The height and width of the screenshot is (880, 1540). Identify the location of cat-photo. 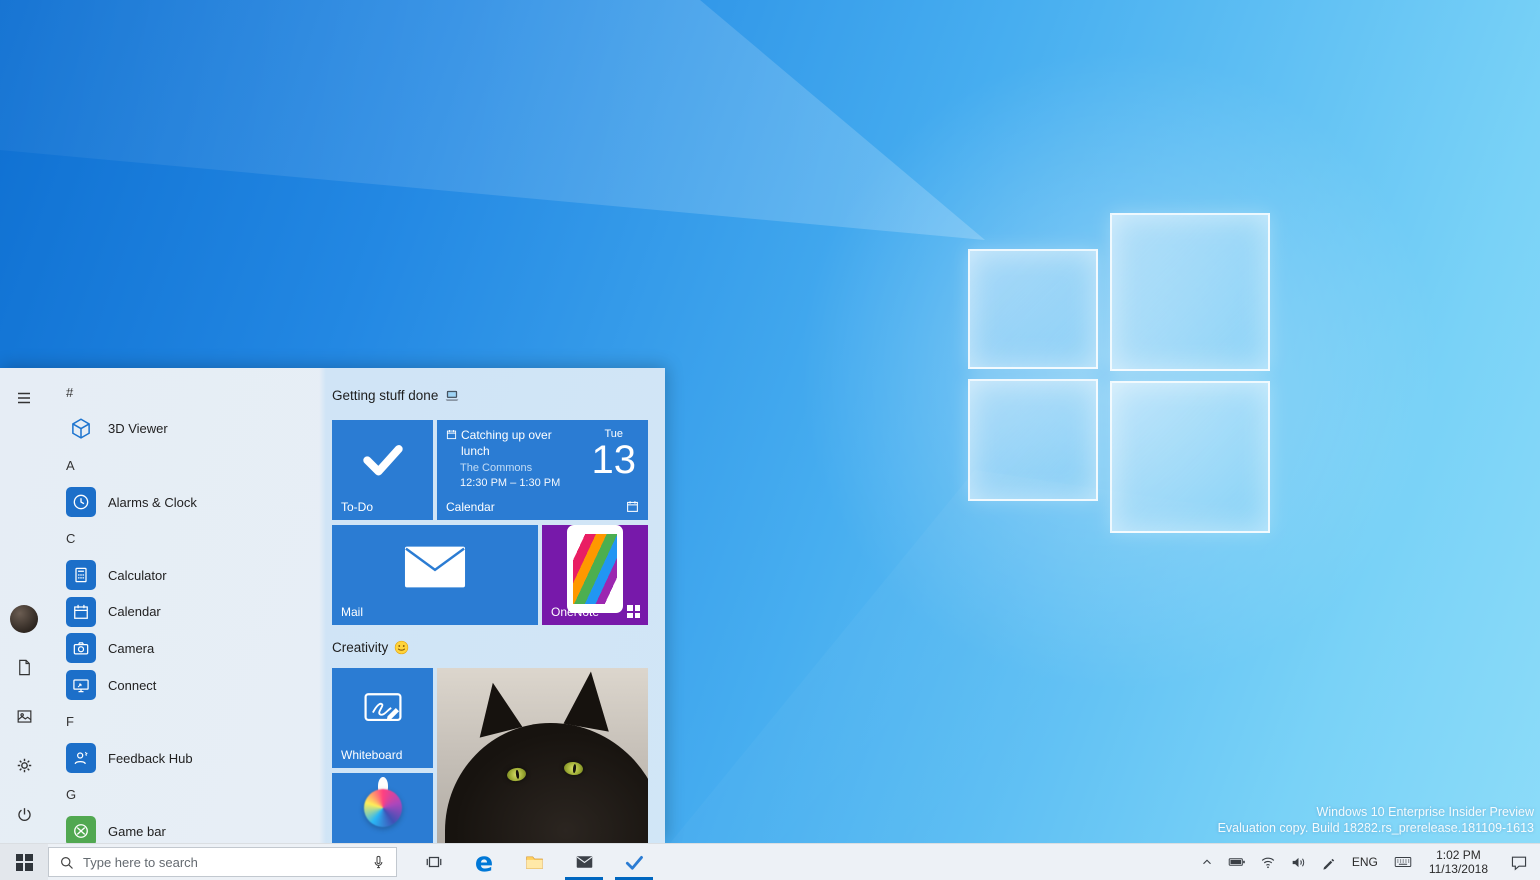
(542, 755).